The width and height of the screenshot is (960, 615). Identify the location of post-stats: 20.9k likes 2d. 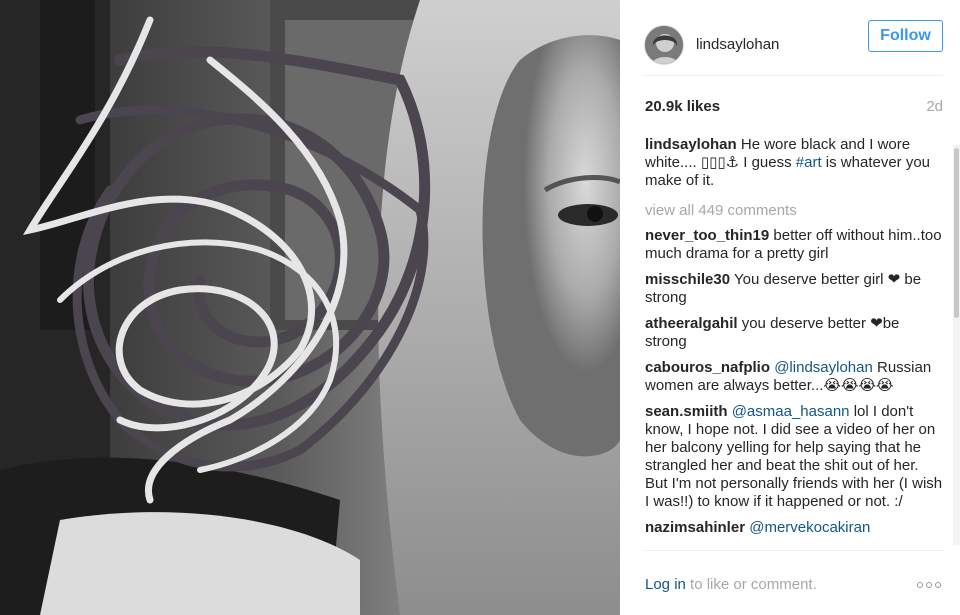
(794, 106).